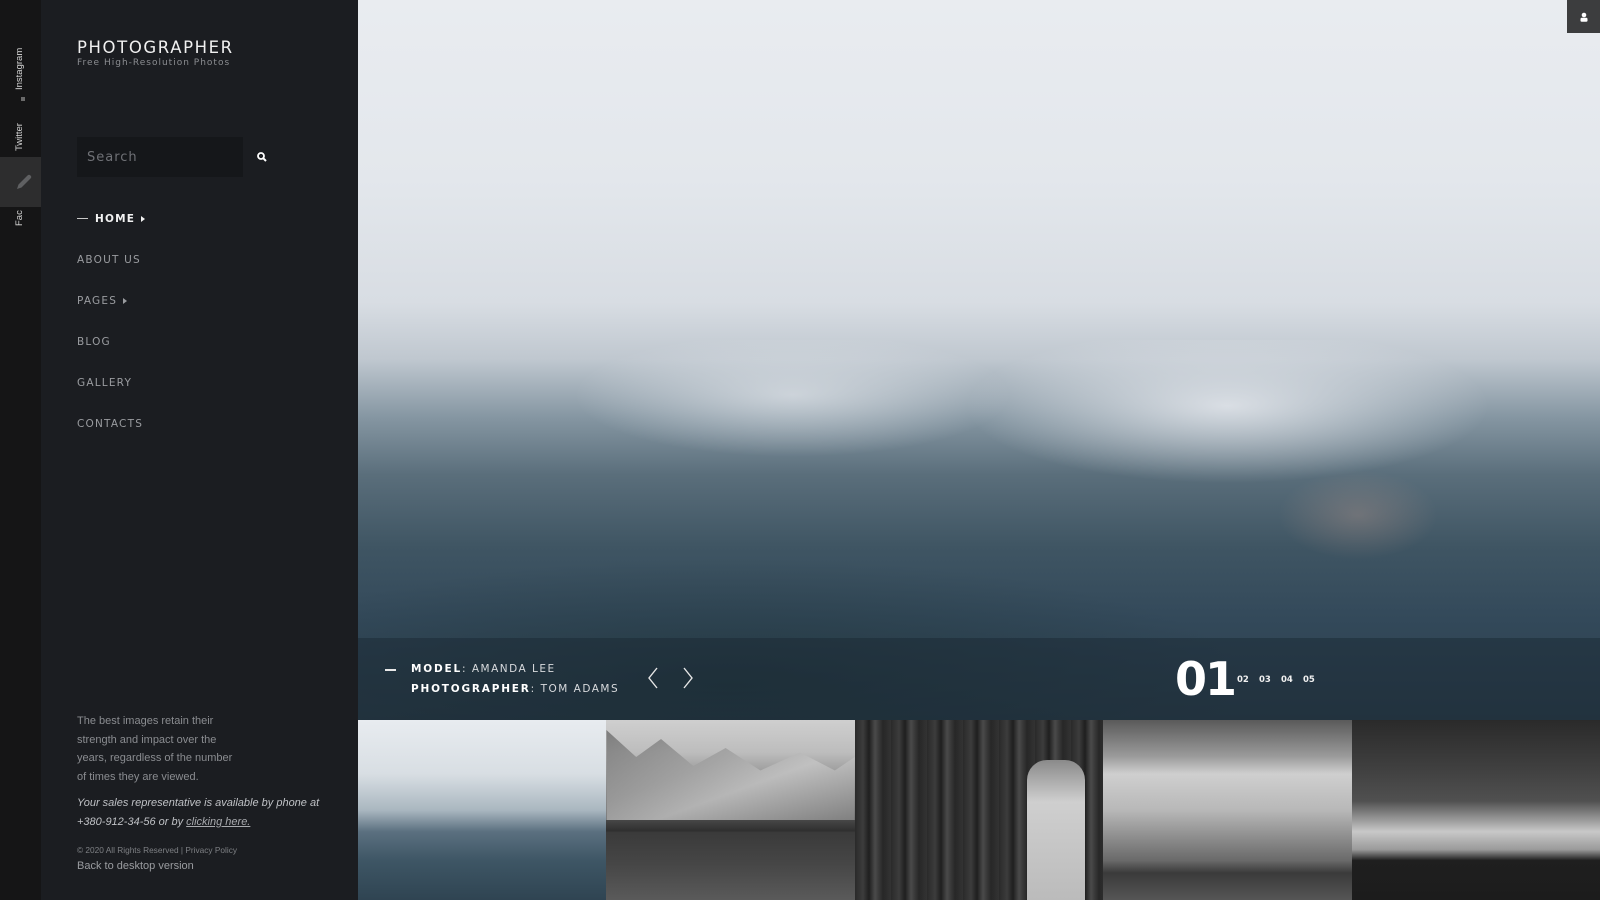 The image size is (1600, 900). Describe the element at coordinates (131, 850) in the screenshot. I see `copyright-text: © 2020 All Rights Reserved |` at that location.